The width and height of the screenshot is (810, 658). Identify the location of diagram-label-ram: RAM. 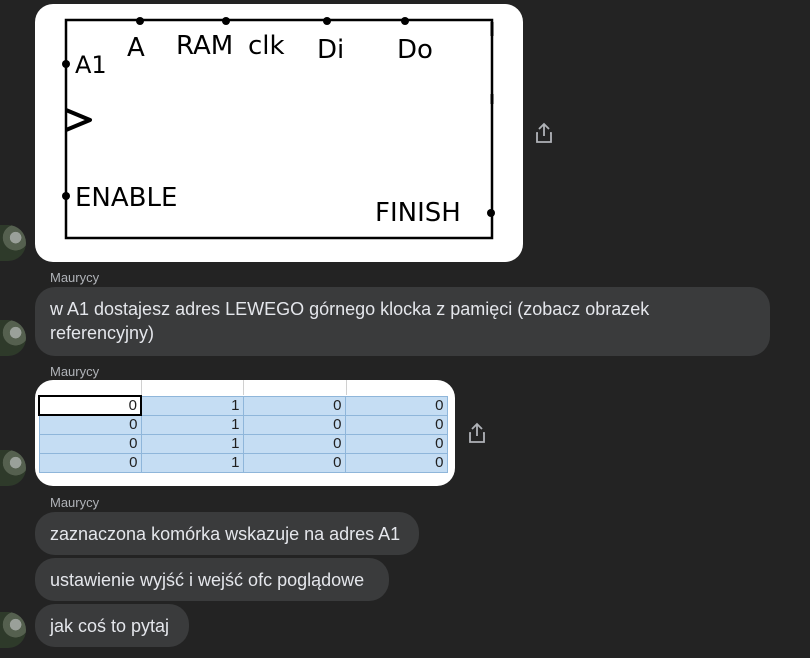
(204, 46).